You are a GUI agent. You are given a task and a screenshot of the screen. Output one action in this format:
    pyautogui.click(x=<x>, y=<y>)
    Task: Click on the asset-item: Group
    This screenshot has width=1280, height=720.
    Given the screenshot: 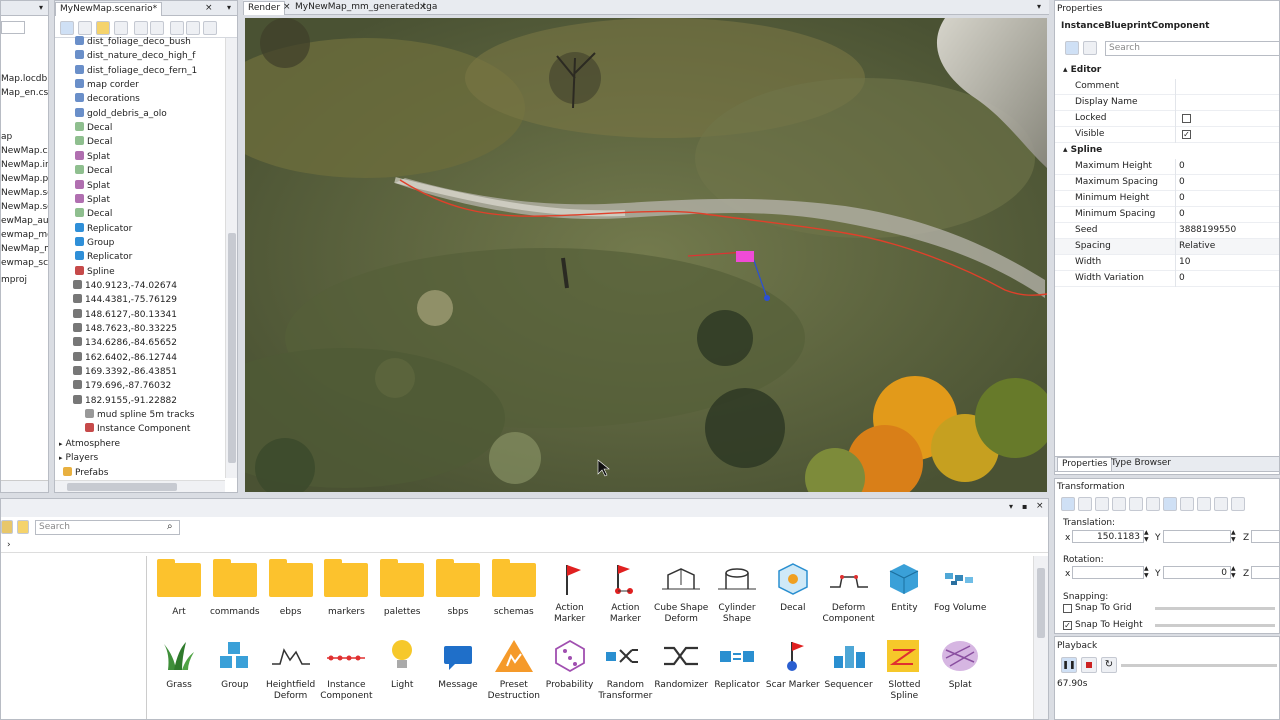 What is the action you would take?
    pyautogui.click(x=235, y=663)
    